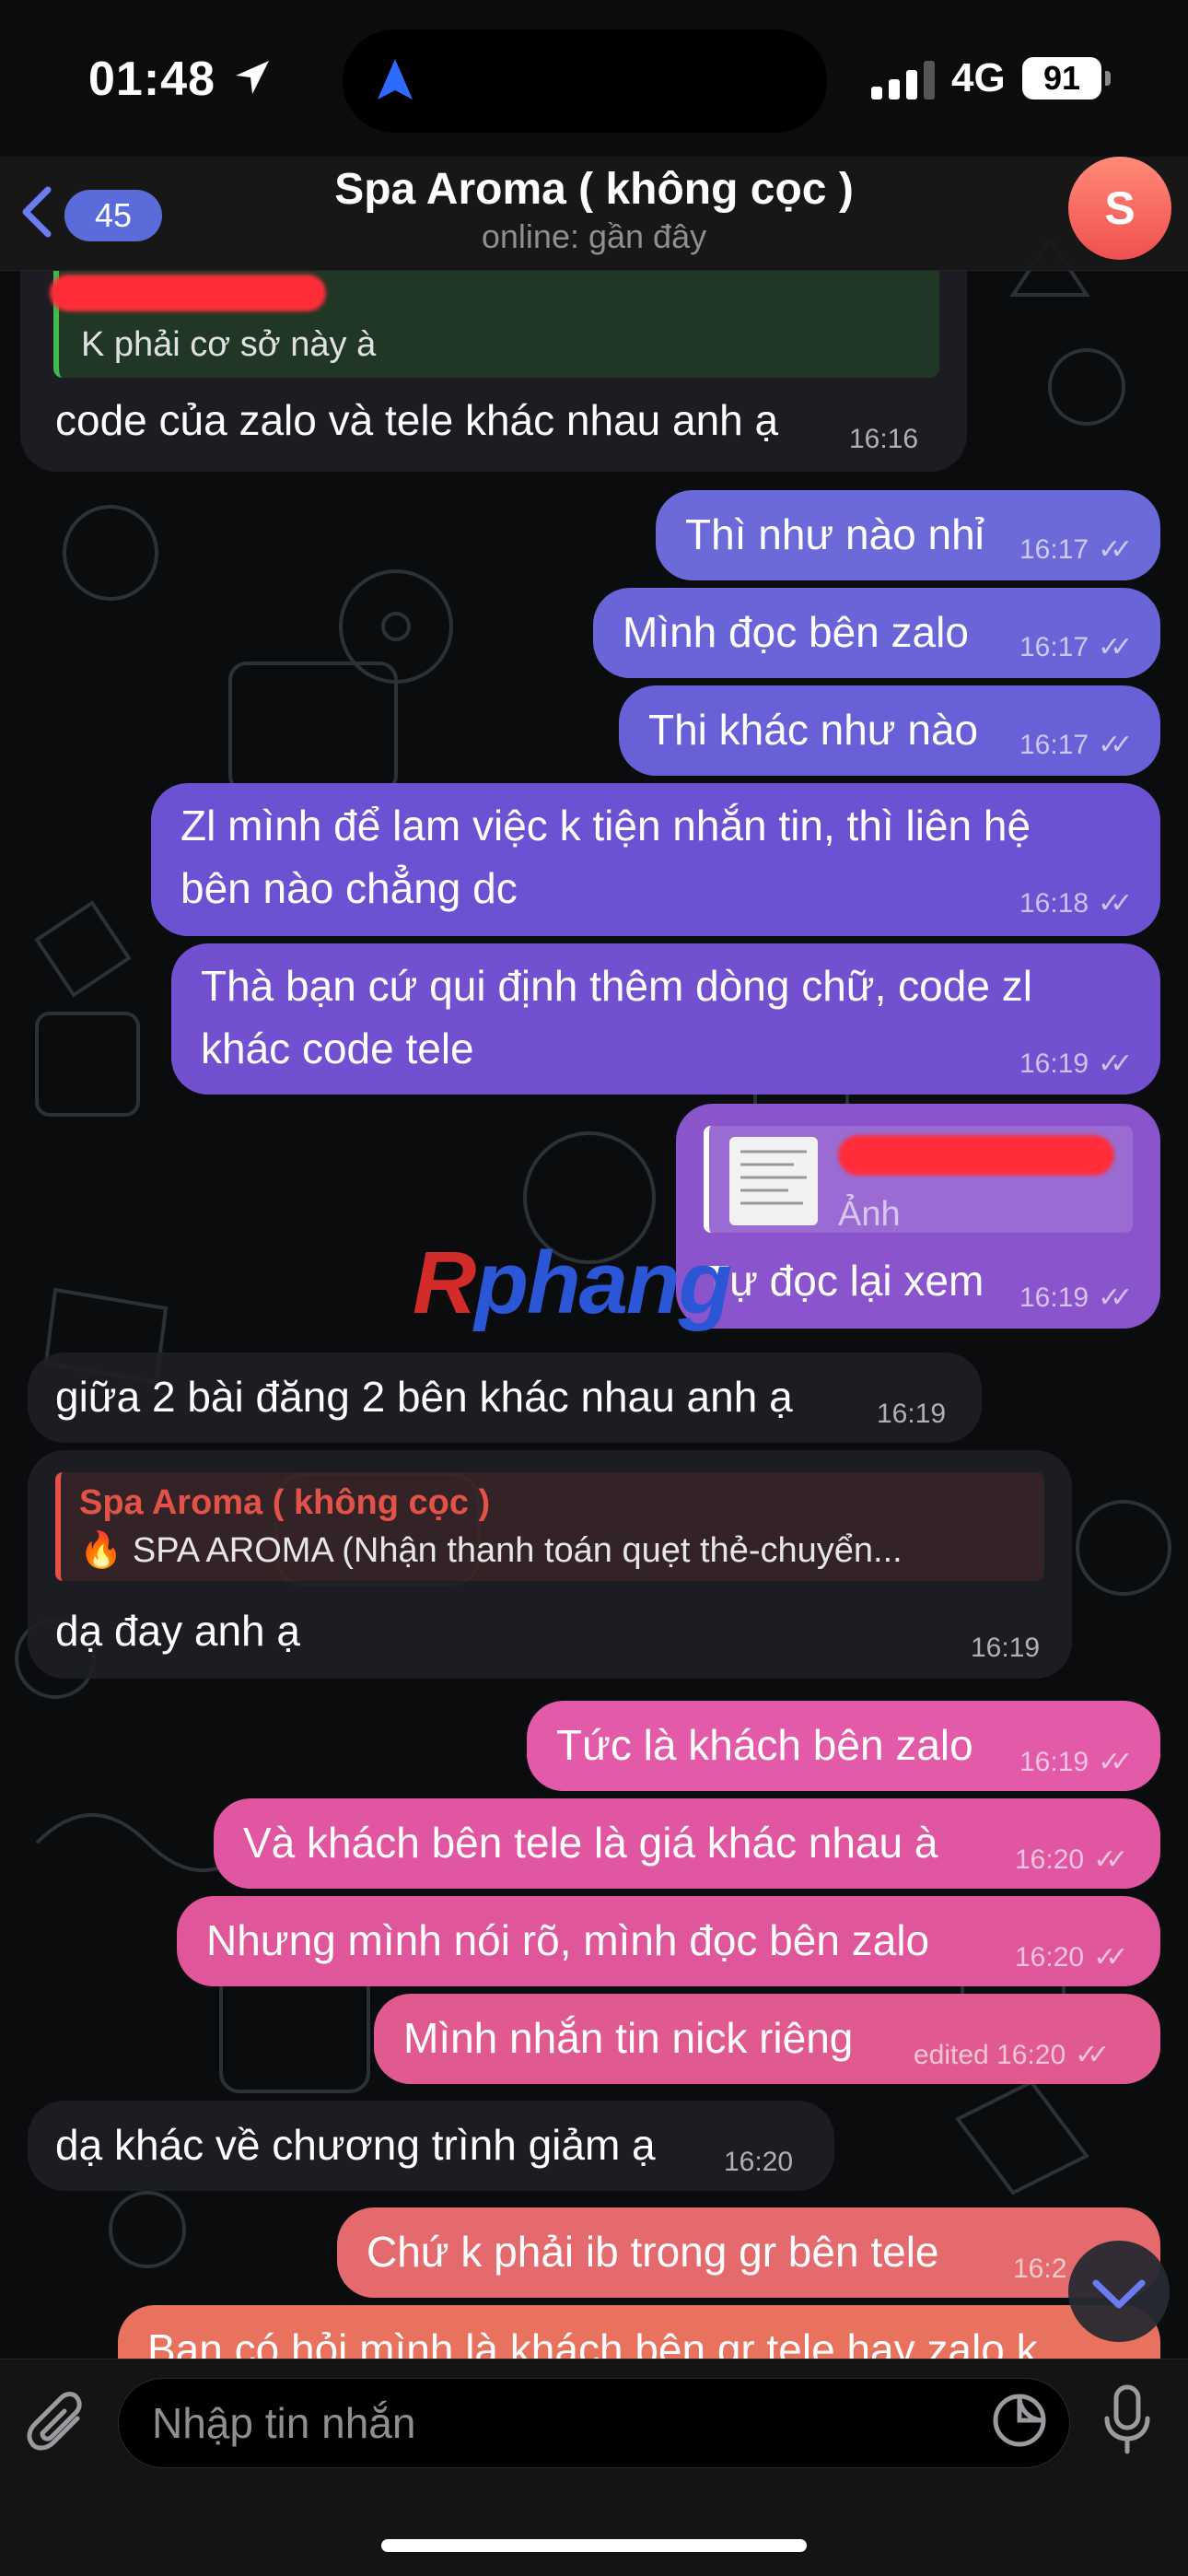 The image size is (1188, 2576). I want to click on paperclip-icon, so click(59, 2422).